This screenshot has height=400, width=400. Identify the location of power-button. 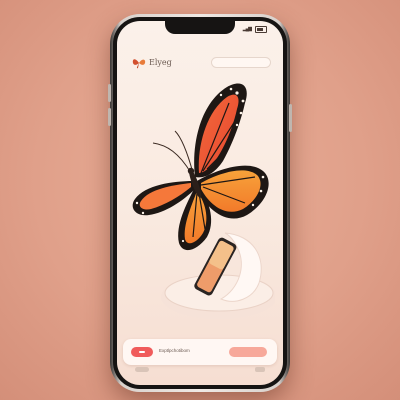
(290, 118).